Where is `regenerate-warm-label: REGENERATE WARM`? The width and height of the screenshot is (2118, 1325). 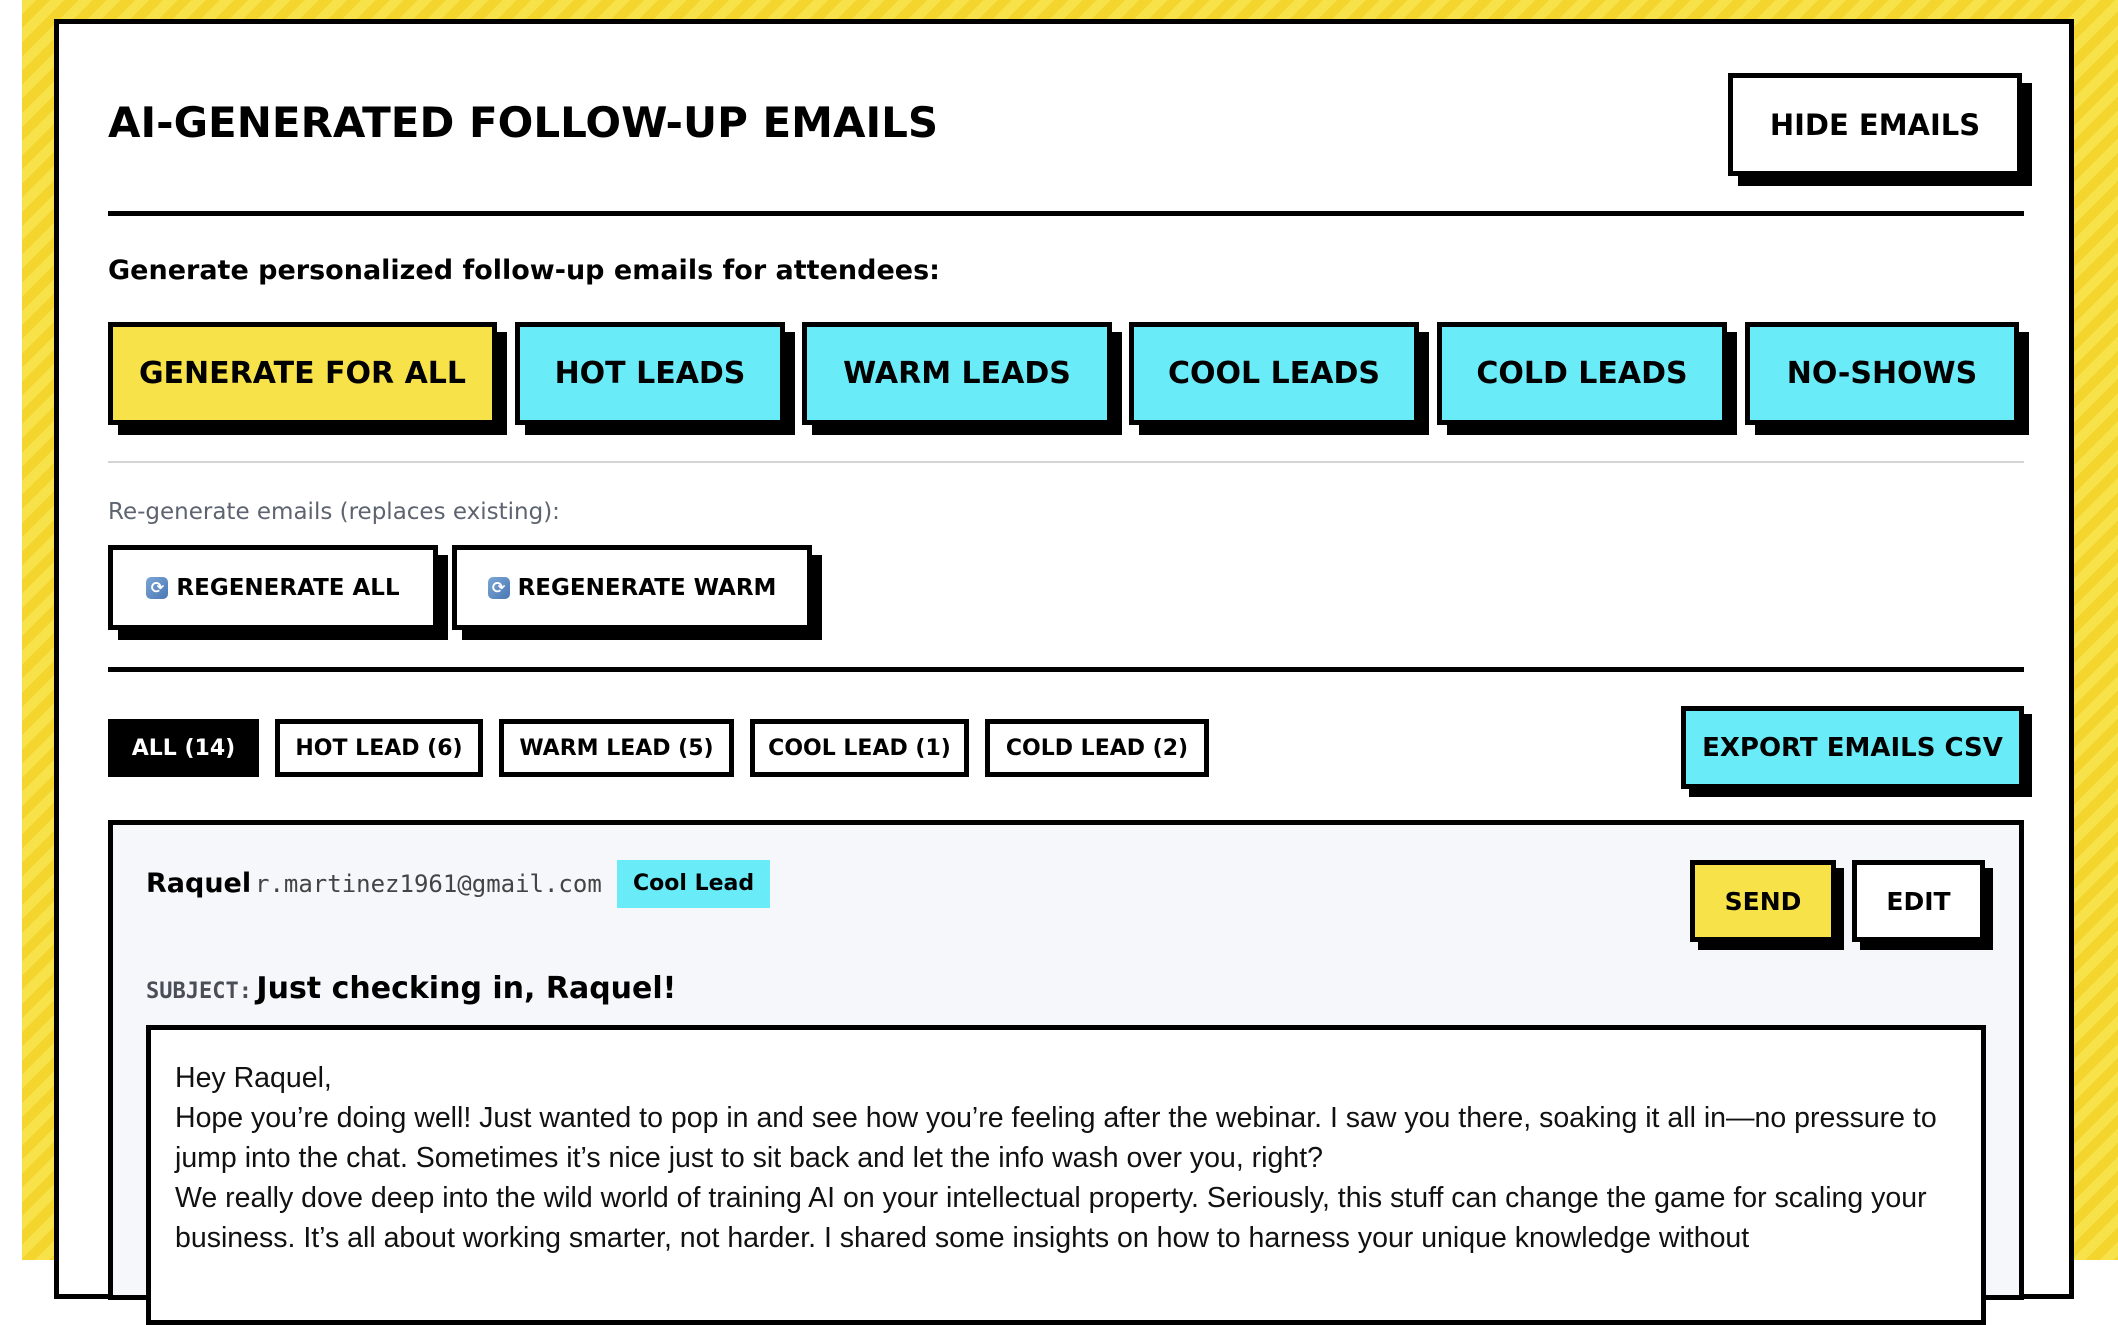 regenerate-warm-label: REGENERATE WARM is located at coordinates (647, 587).